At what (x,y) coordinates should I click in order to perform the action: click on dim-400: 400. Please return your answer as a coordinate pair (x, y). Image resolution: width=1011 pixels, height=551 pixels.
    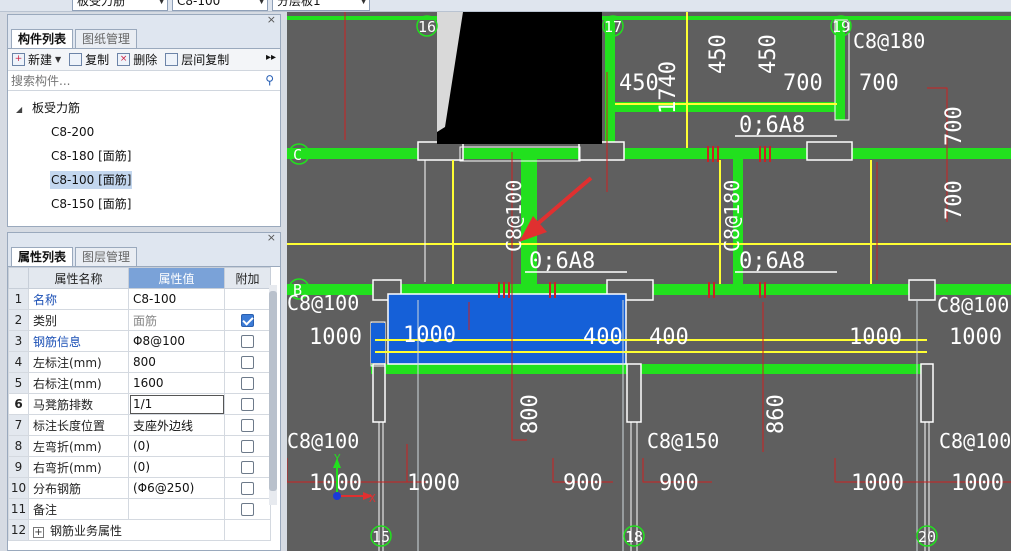
    Looking at the image, I should click on (603, 337).